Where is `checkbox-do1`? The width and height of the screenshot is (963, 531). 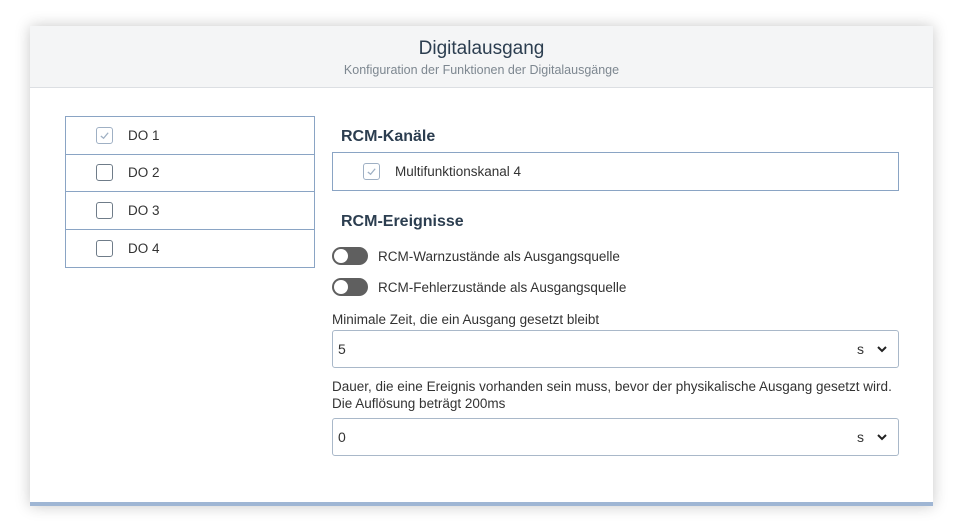 checkbox-do1 is located at coordinates (104, 135).